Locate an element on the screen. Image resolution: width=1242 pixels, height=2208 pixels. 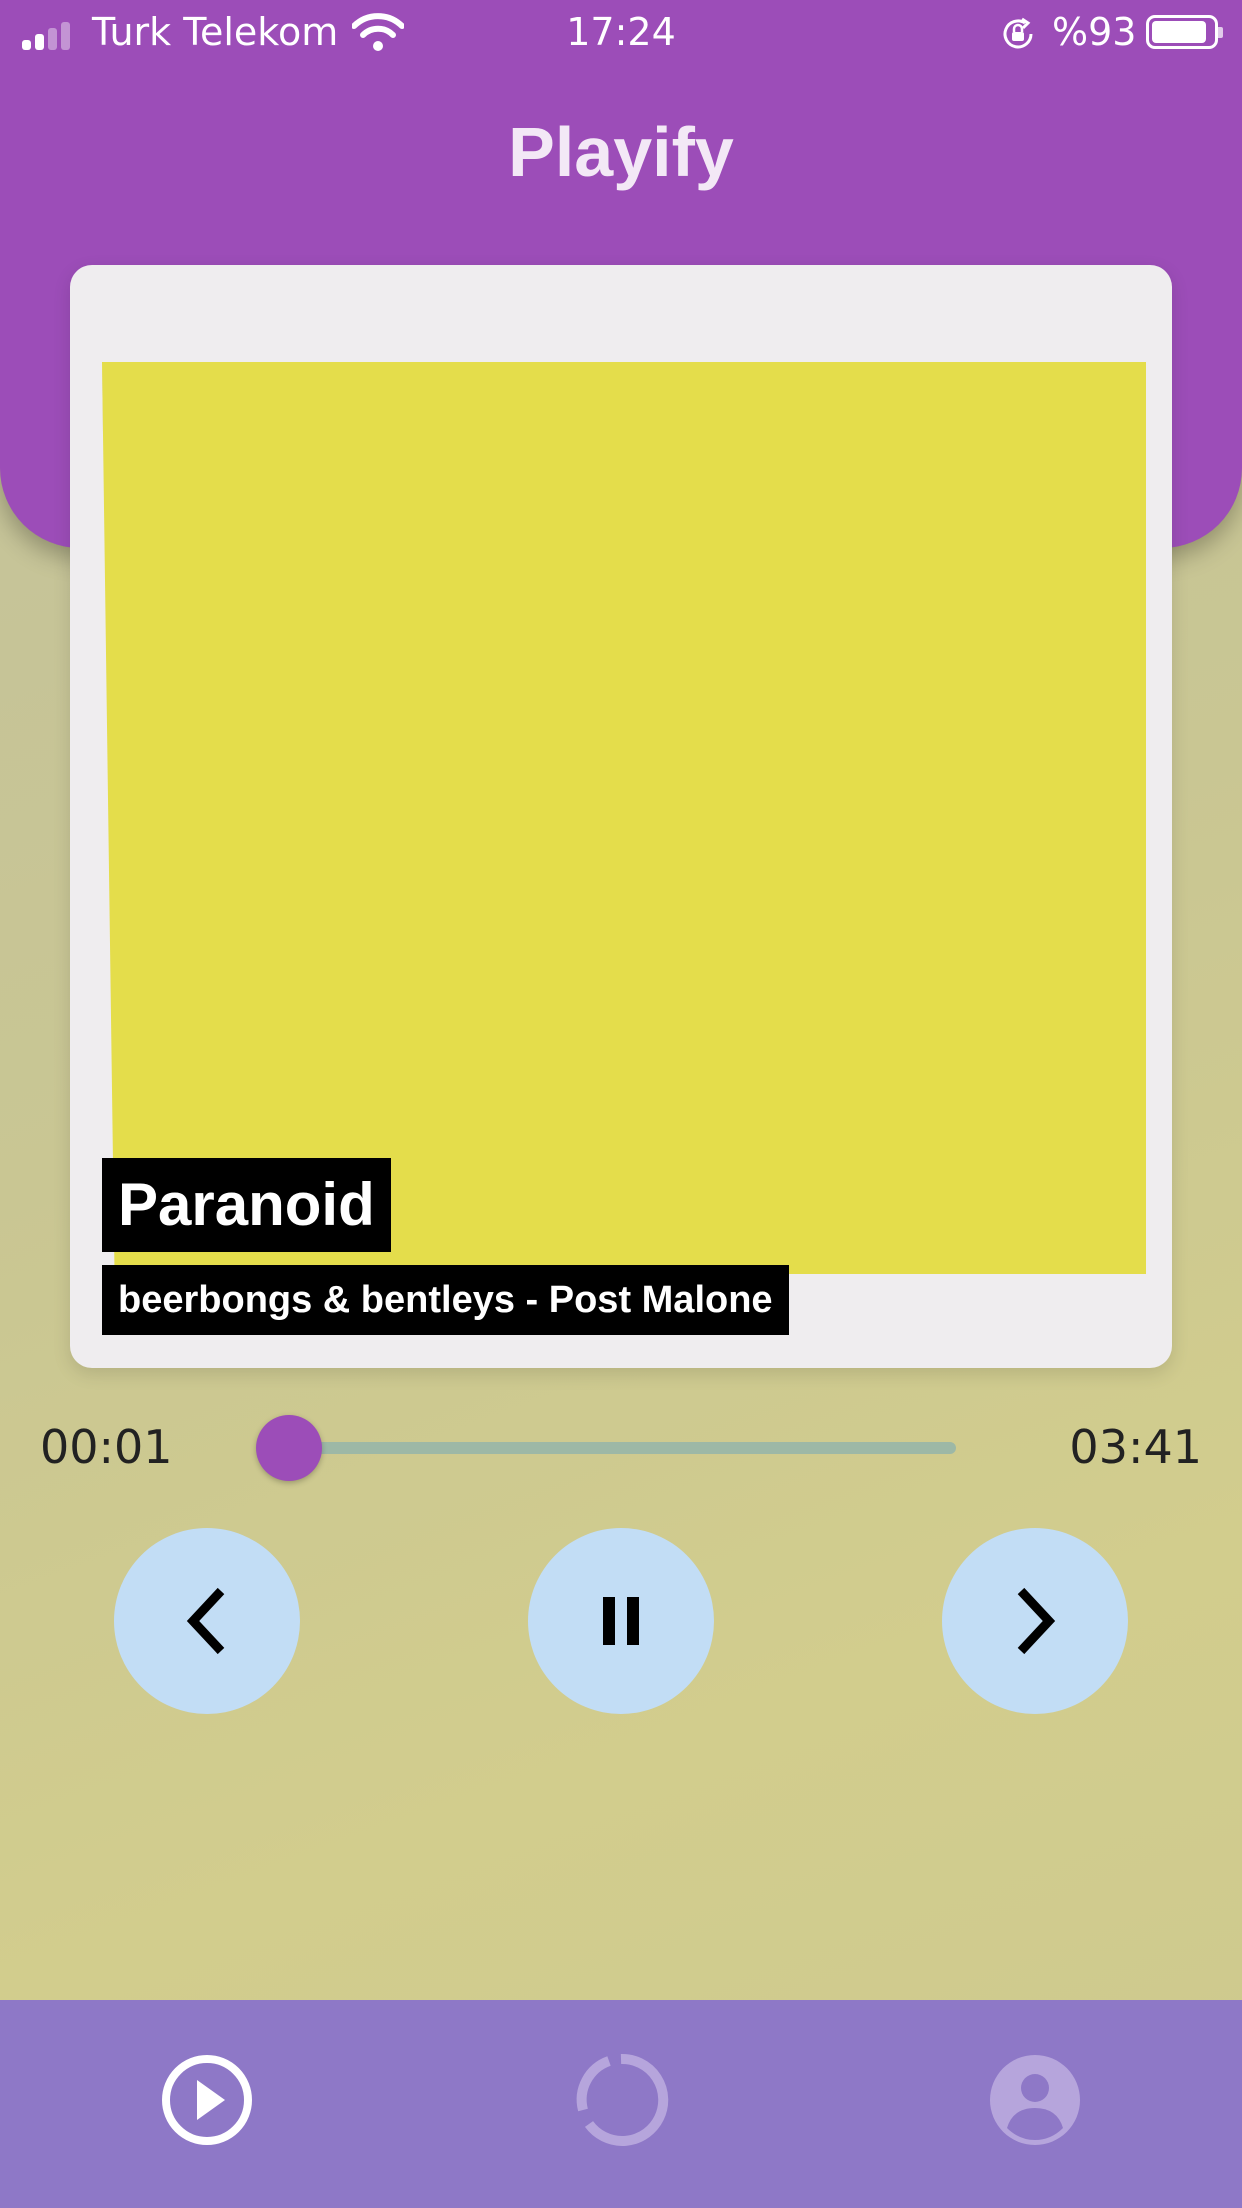
total-duration: 03:41 is located at coordinates (1135, 1447).